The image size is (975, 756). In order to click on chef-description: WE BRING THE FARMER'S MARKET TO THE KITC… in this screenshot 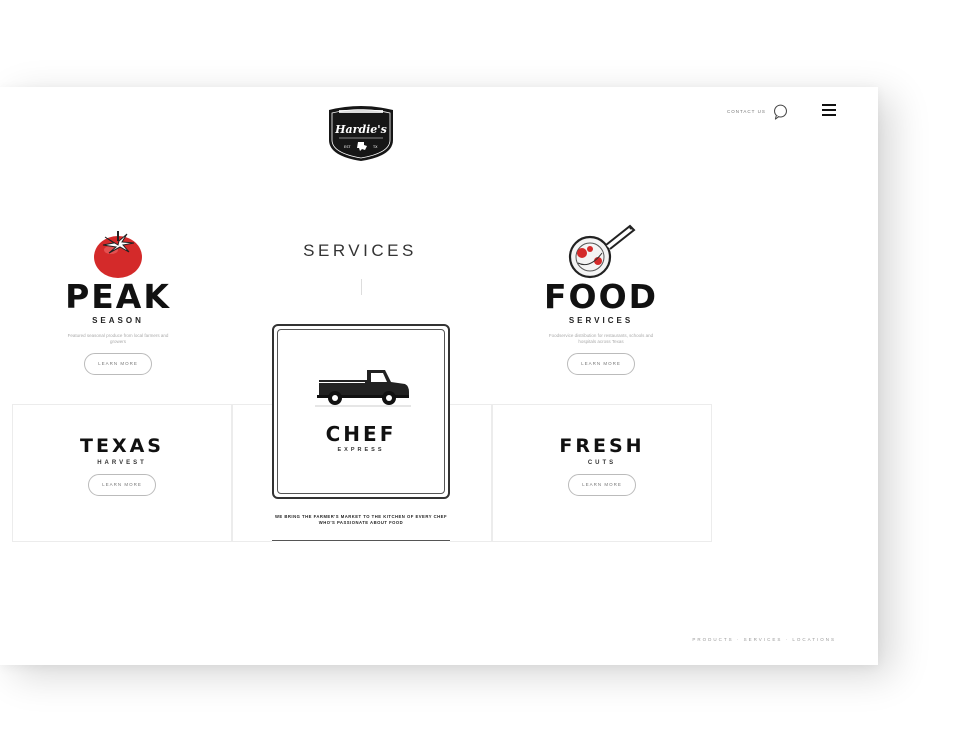, I will do `click(361, 519)`.